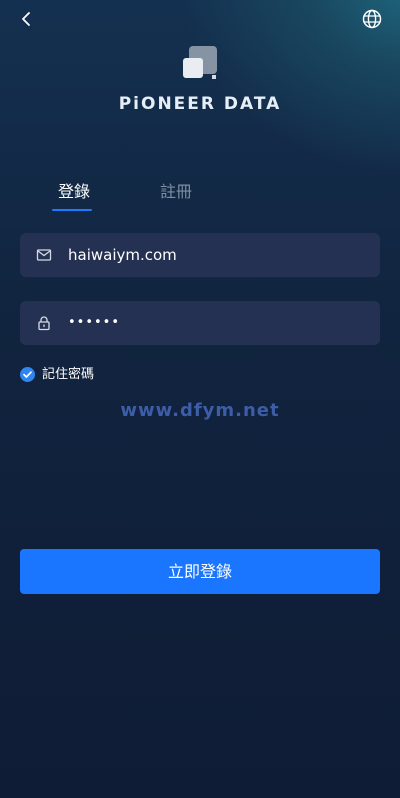 This screenshot has width=400, height=798. What do you see at coordinates (27, 374) in the screenshot?
I see `checkbox-checked-icon` at bounding box center [27, 374].